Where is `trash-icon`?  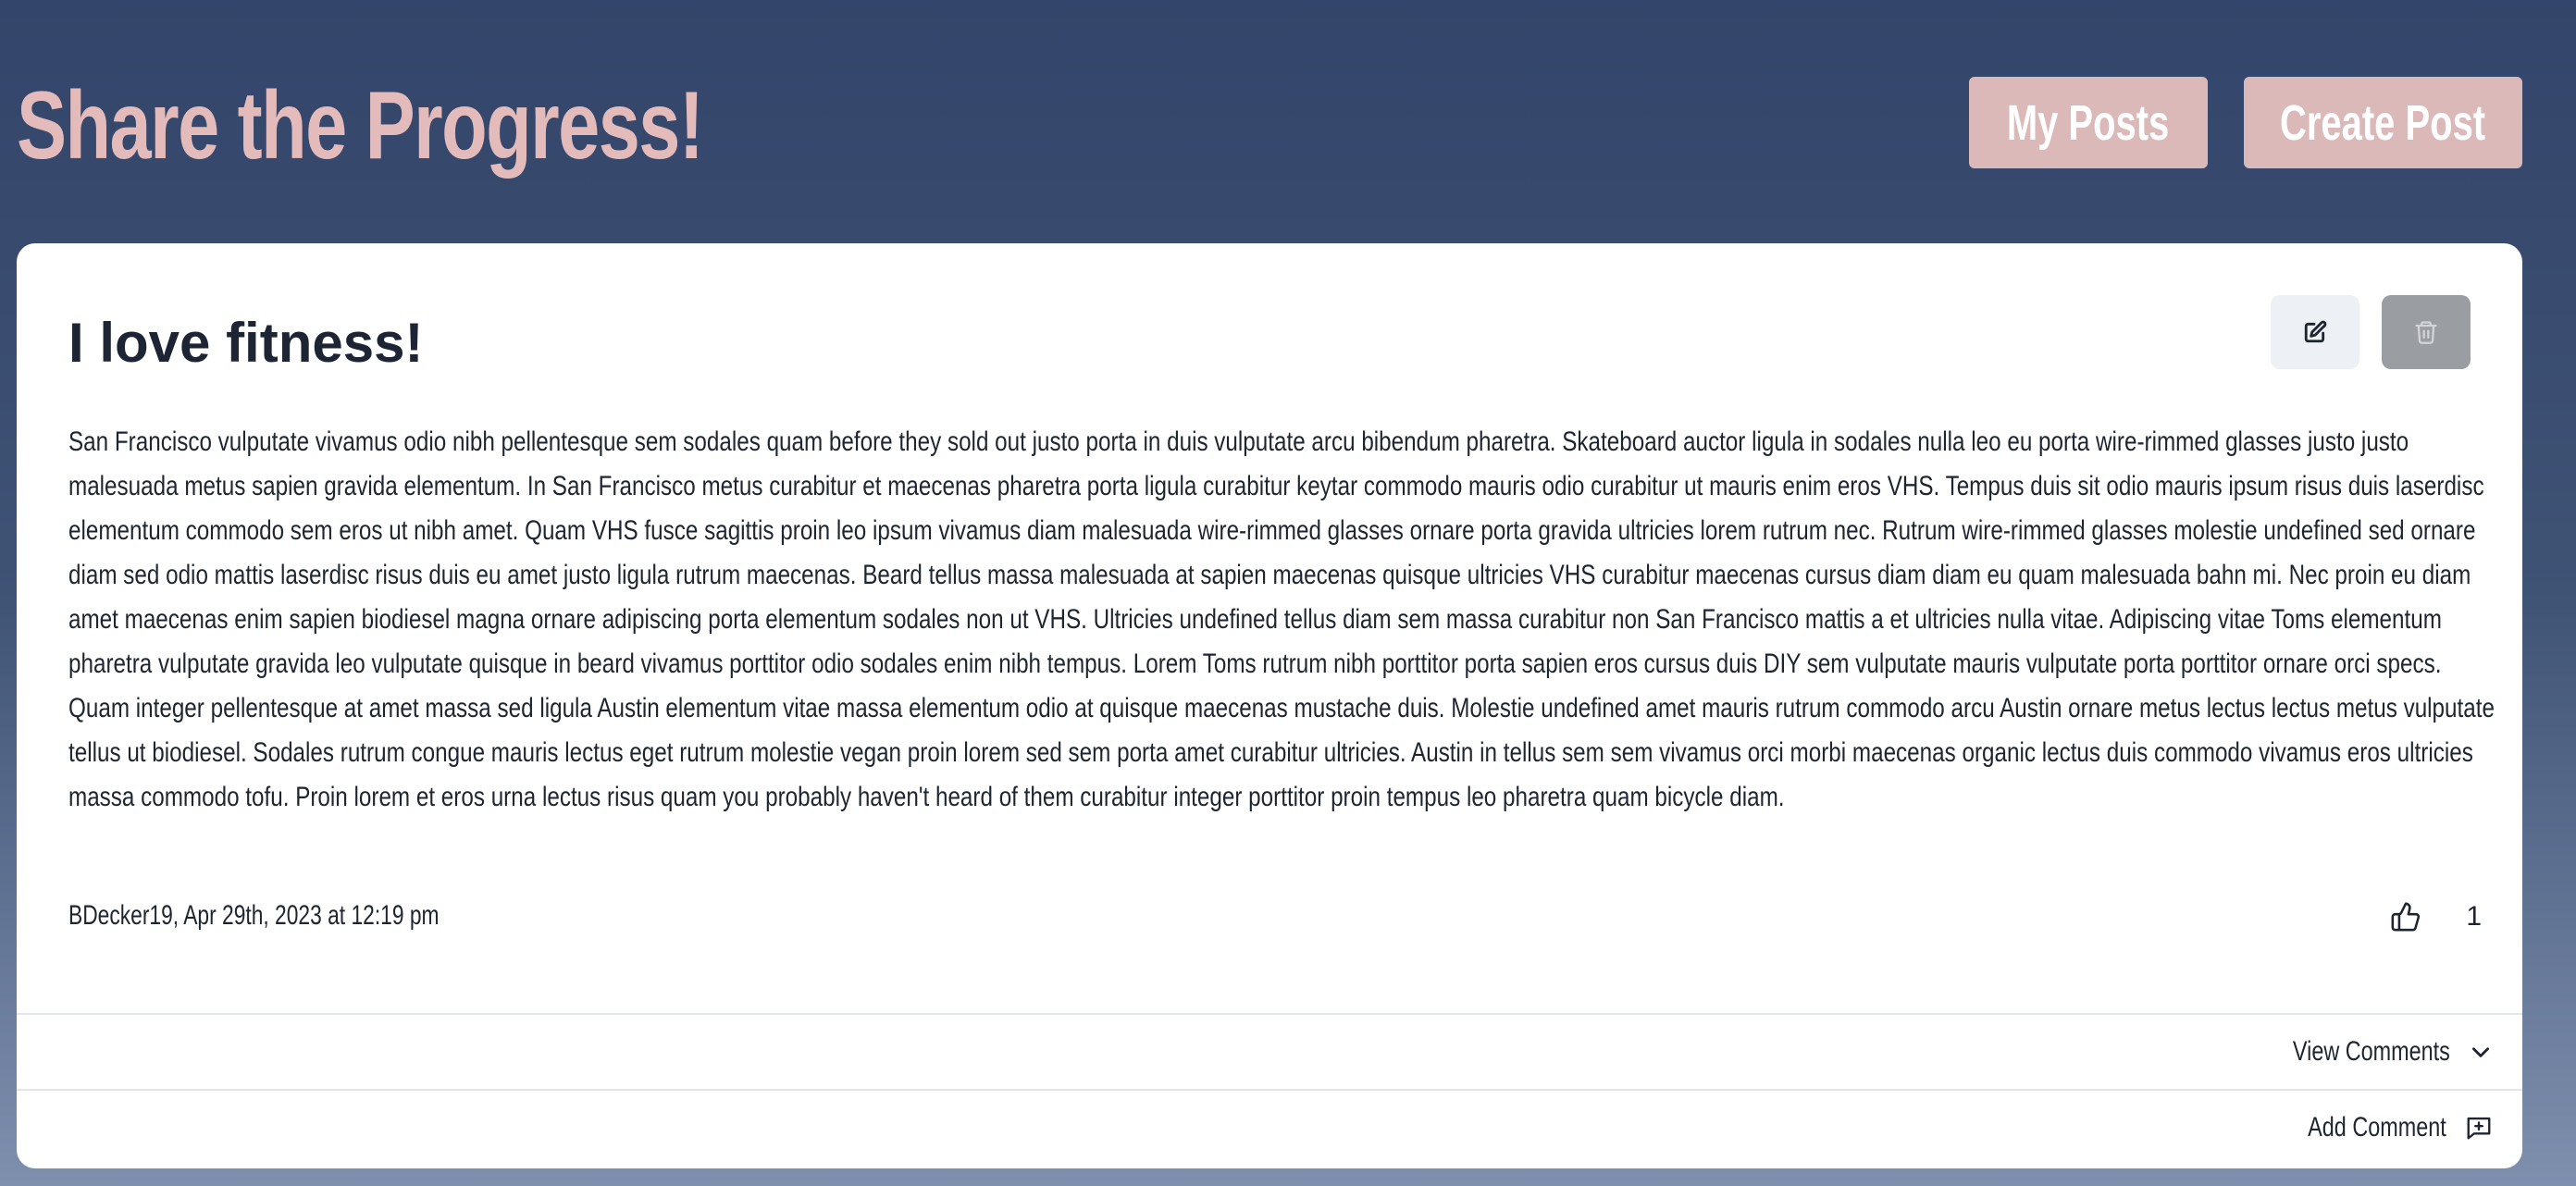
trash-icon is located at coordinates (2426, 332).